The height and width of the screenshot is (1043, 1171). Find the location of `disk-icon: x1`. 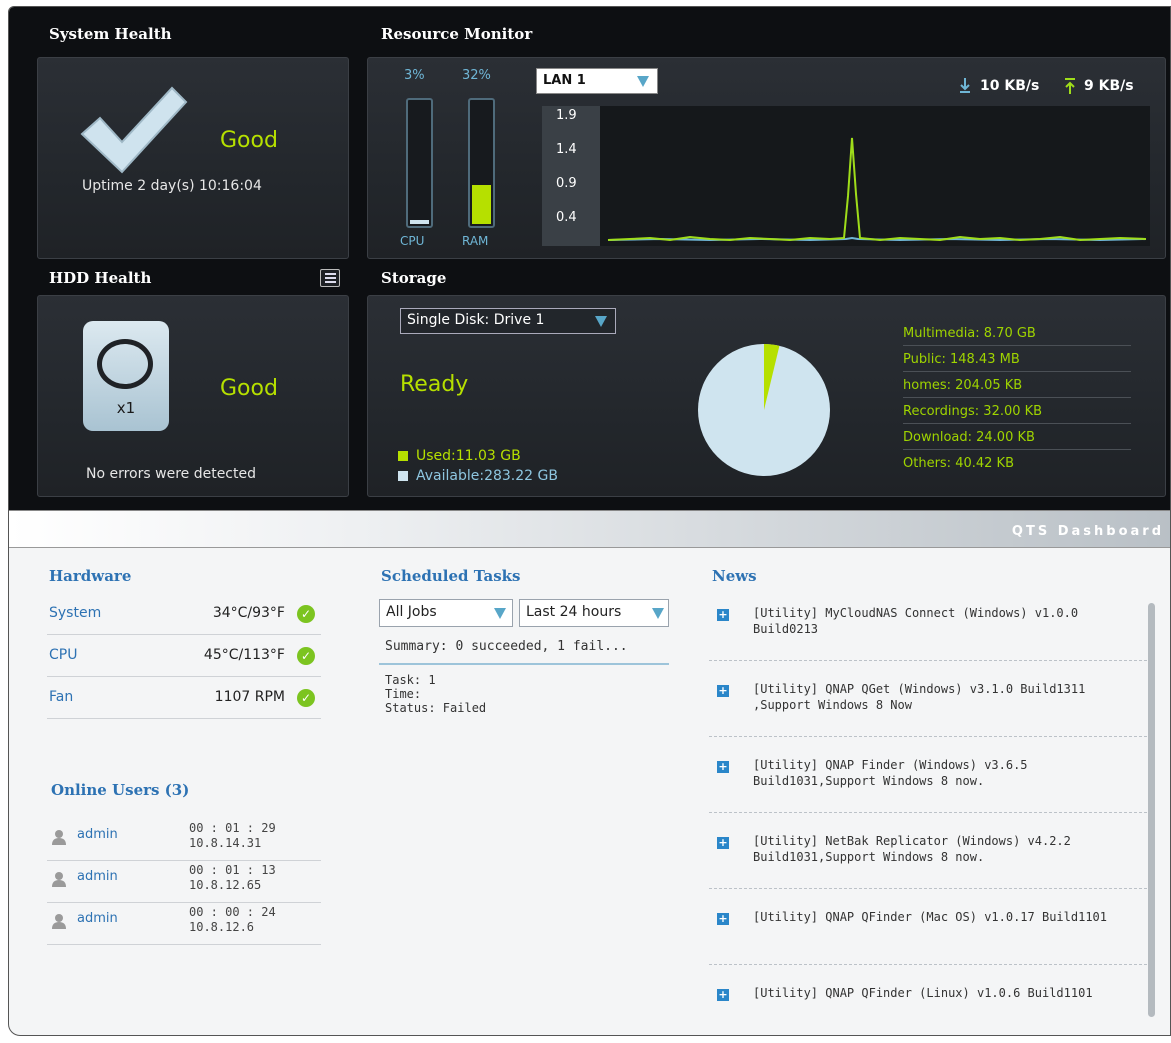

disk-icon: x1 is located at coordinates (126, 376).